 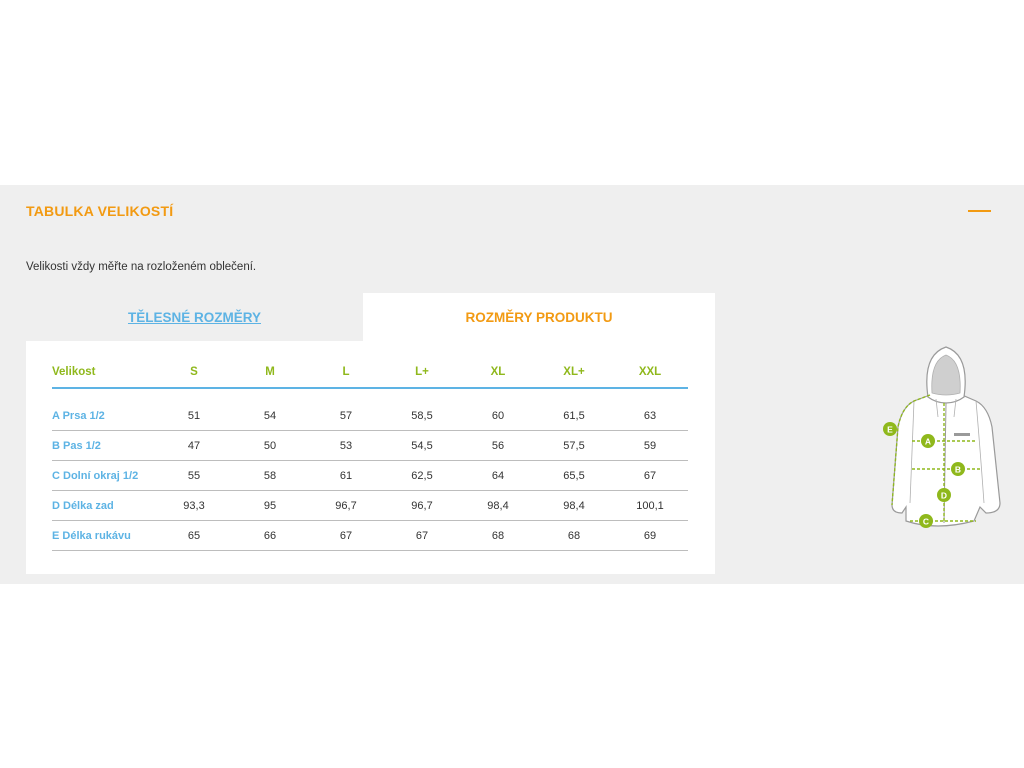 I want to click on svg-text: C, so click(x=926, y=522).